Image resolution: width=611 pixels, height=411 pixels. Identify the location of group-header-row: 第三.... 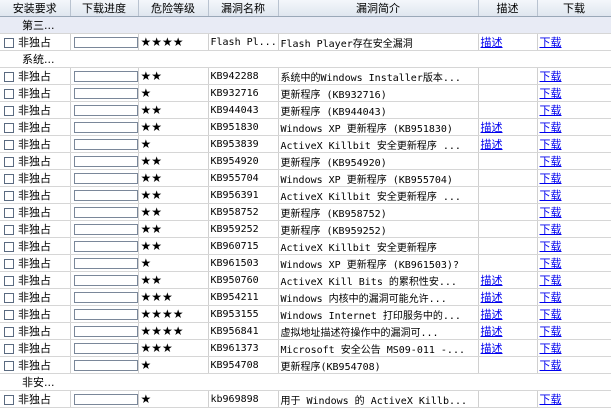
(305, 25).